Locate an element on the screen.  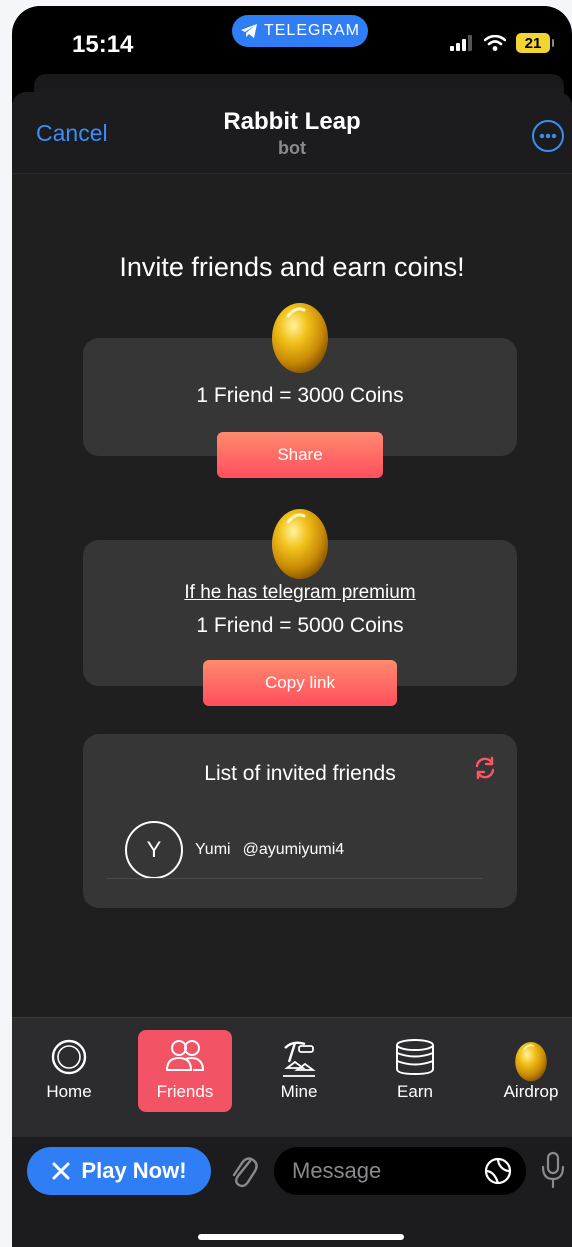
bottom-nav: Home Friends Mine Earn Airdrop is located at coordinates (292, 1077).